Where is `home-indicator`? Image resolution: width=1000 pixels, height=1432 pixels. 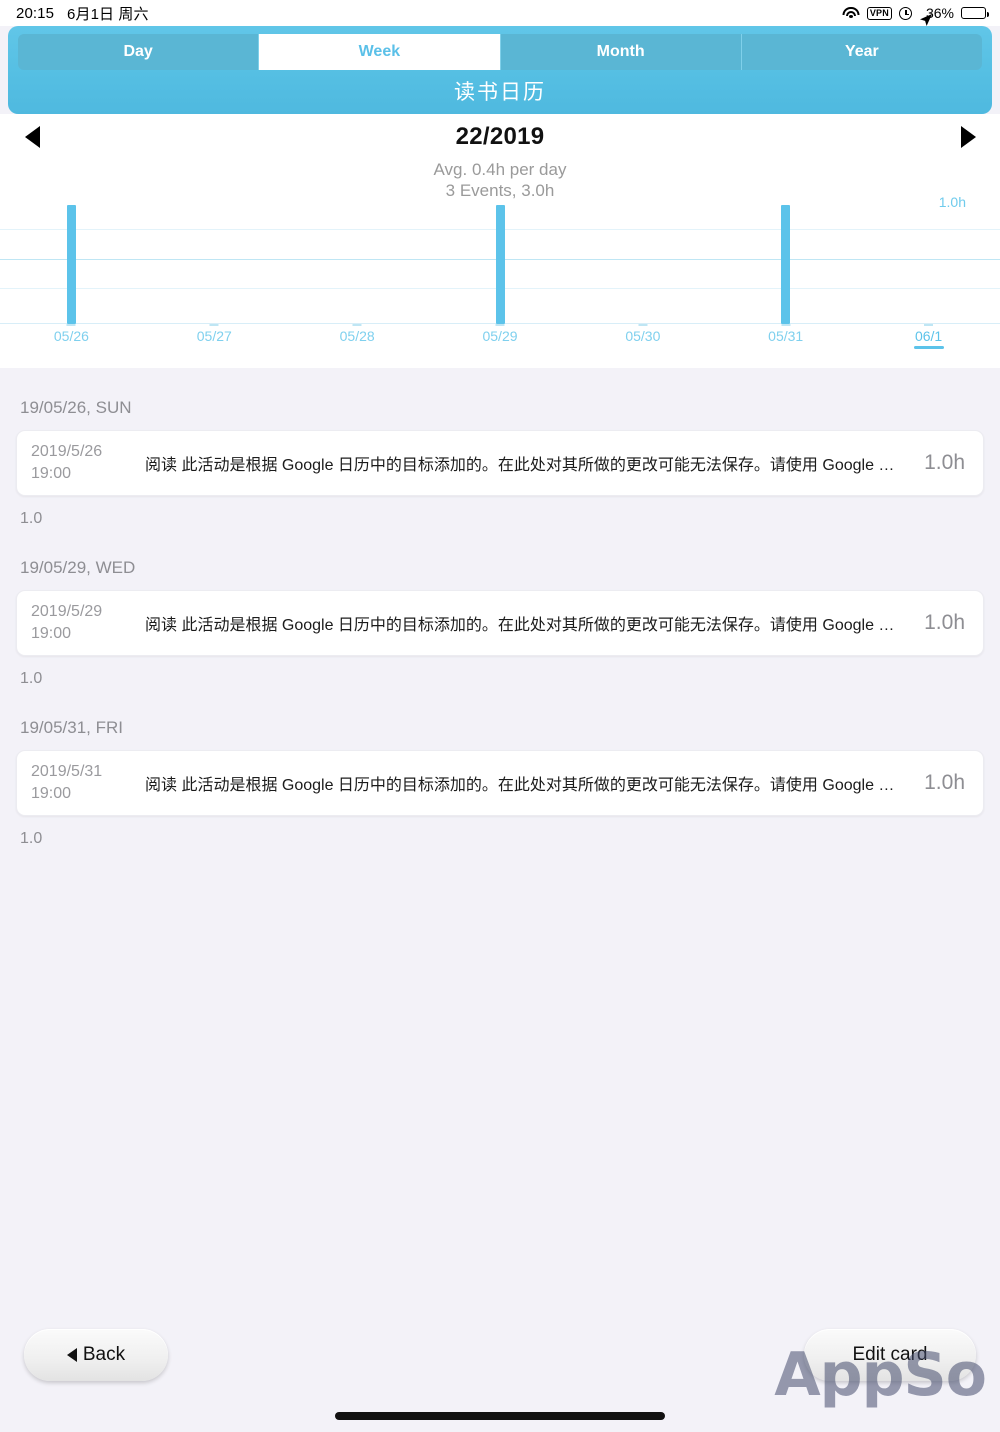 home-indicator is located at coordinates (500, 1416).